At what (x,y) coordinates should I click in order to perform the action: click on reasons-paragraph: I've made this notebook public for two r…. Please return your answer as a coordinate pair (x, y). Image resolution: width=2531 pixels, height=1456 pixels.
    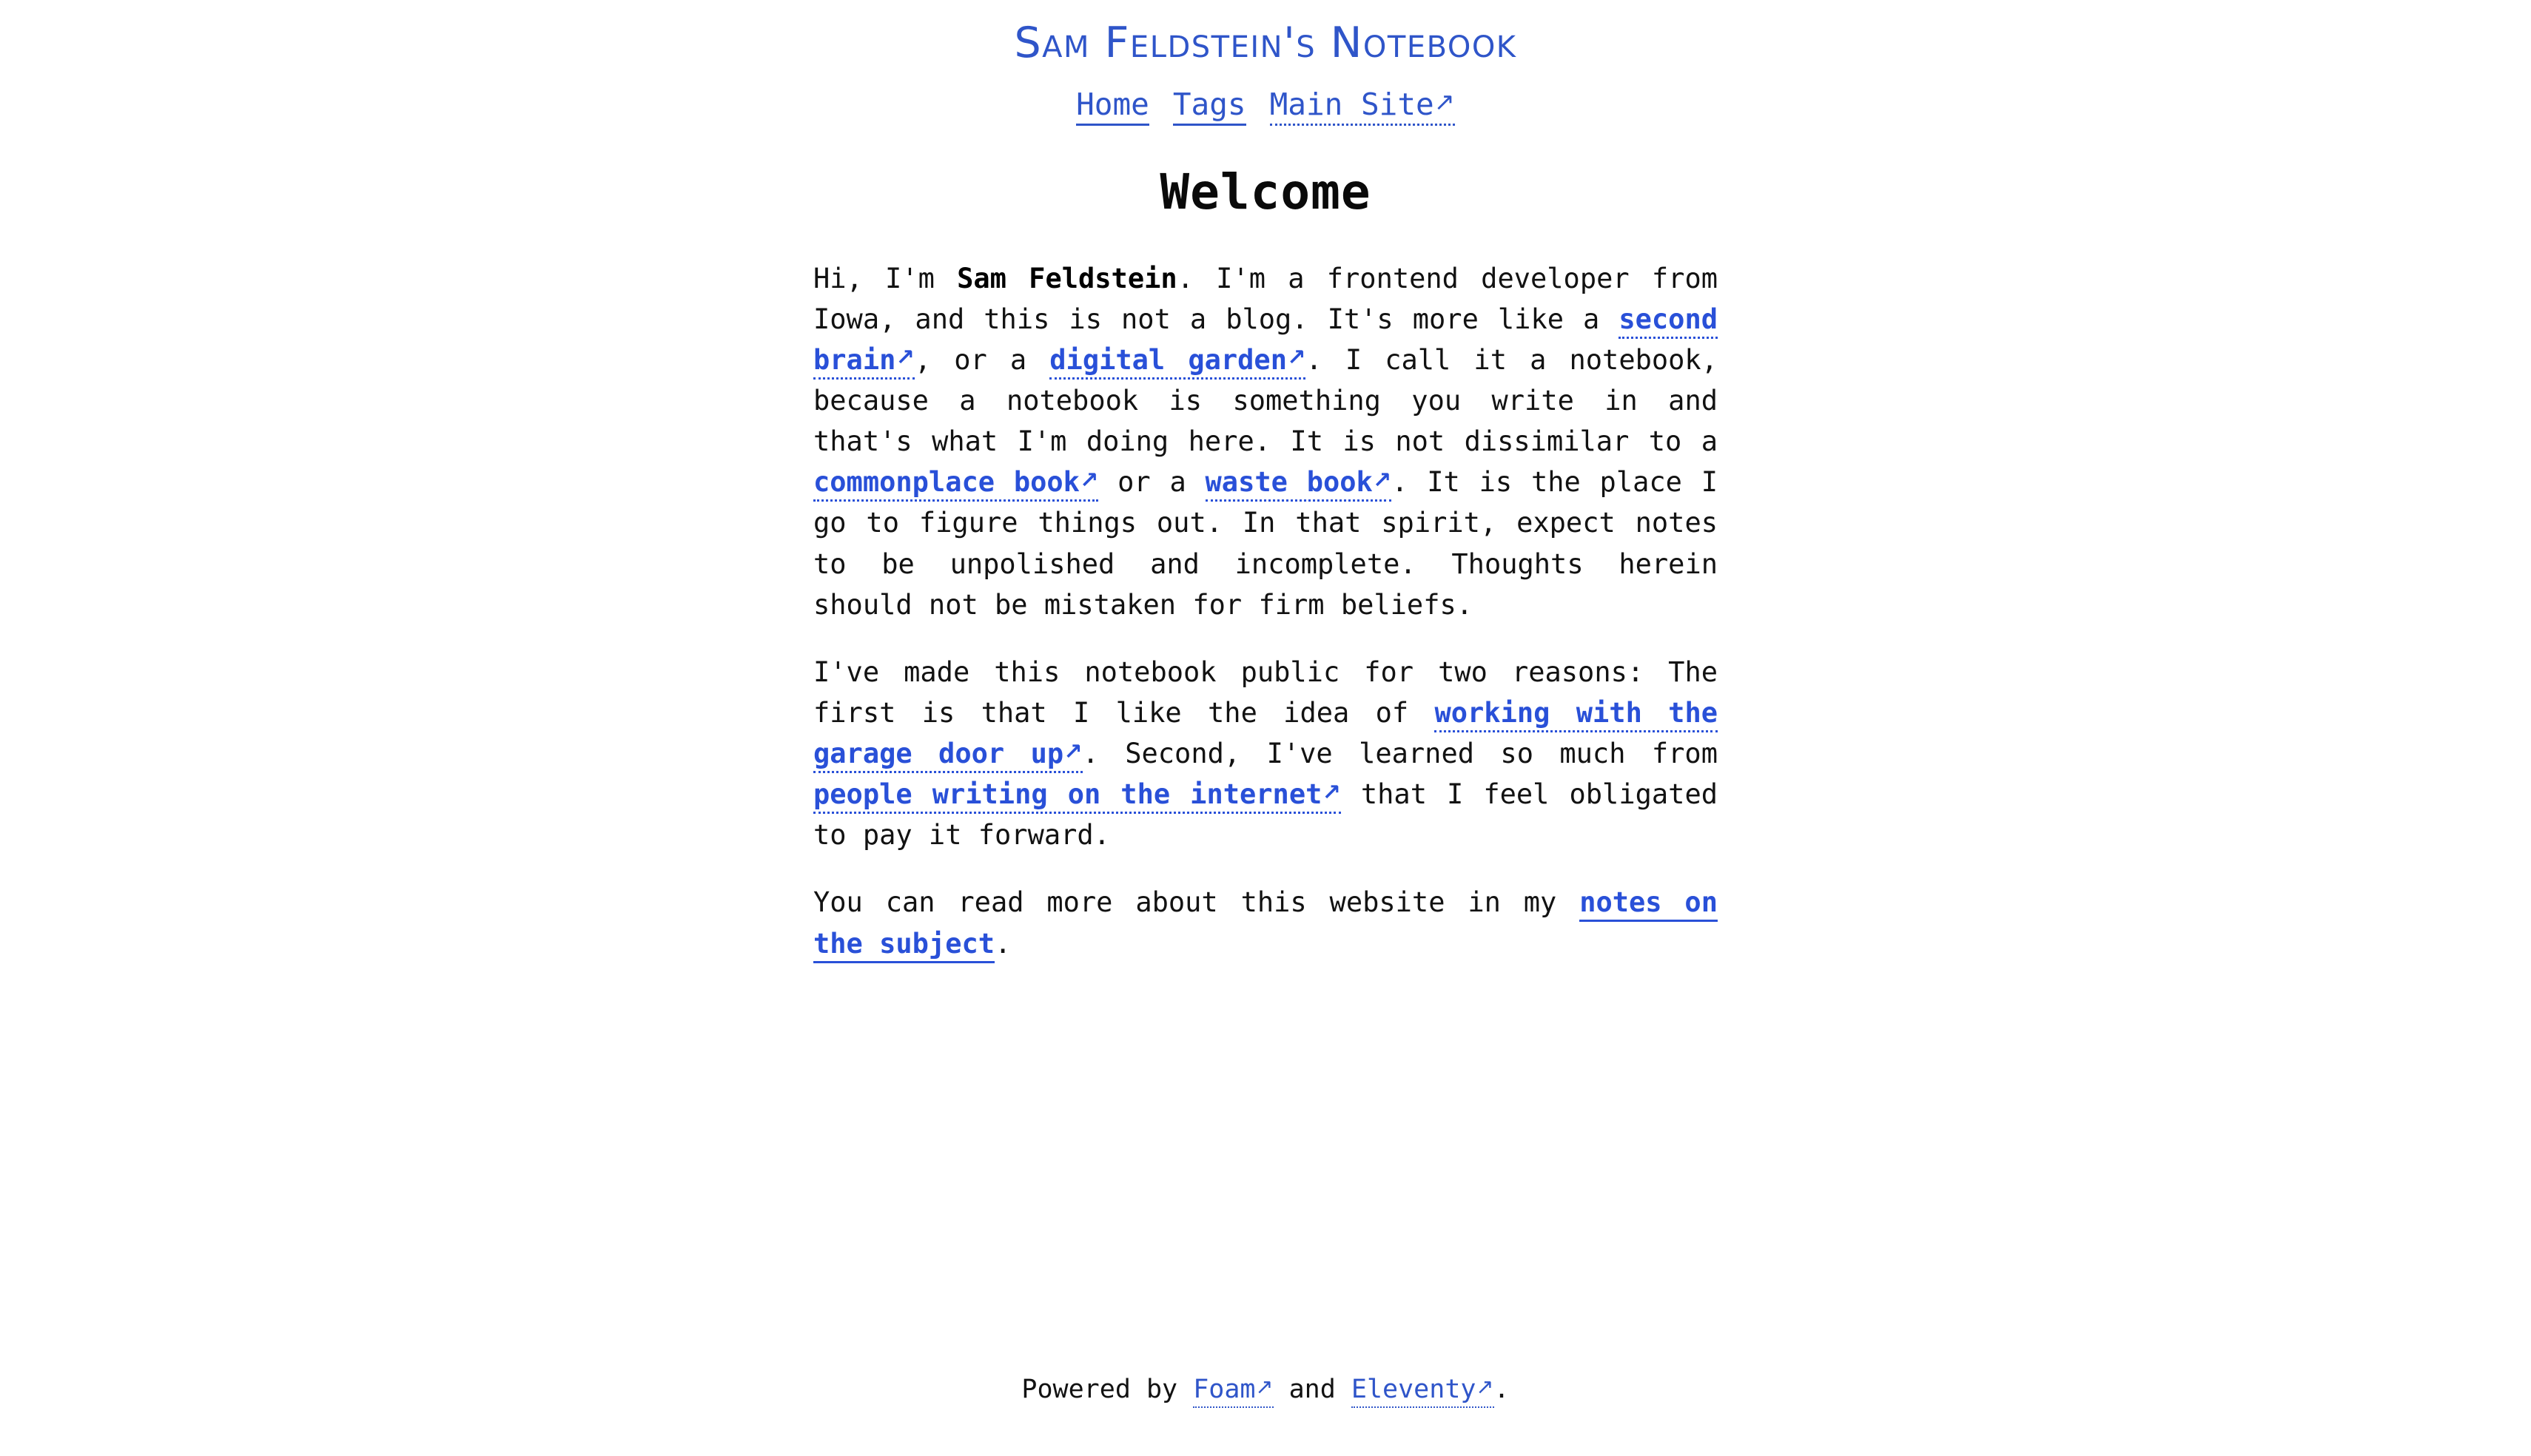
    Looking at the image, I should click on (1265, 754).